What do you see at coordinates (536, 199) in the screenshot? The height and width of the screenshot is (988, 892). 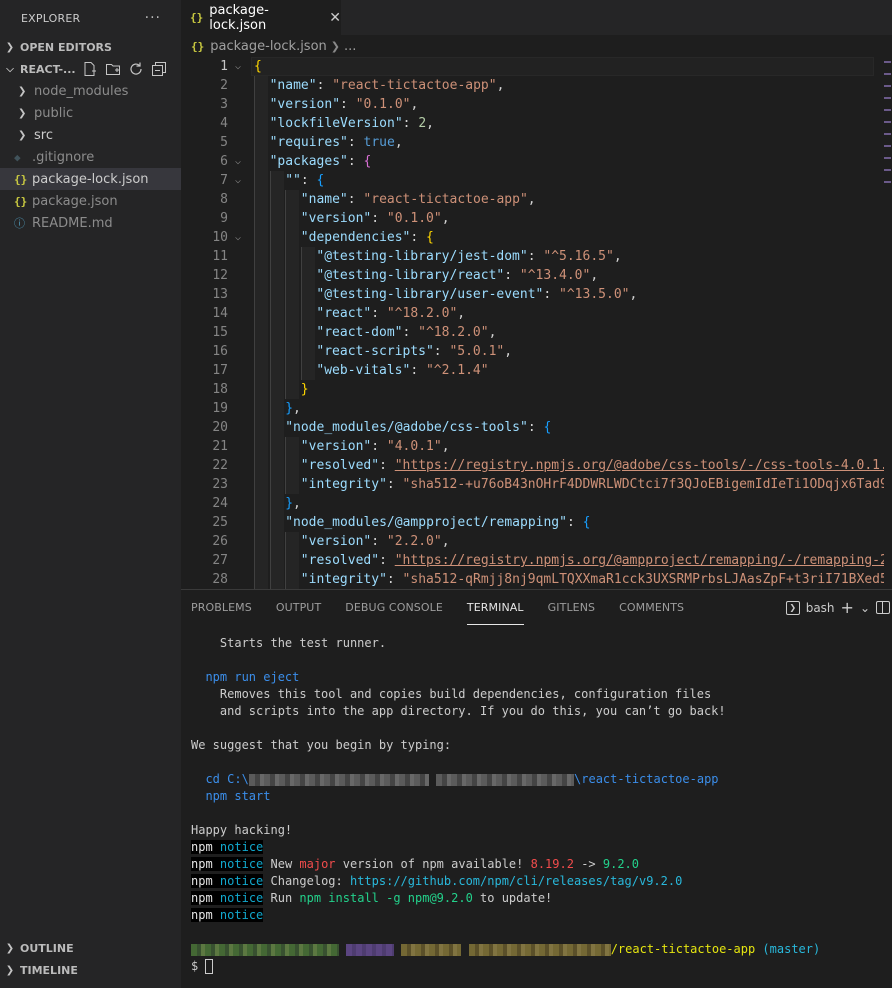 I see `code-line: 8 "name": "react-tictactoe-app",` at bounding box center [536, 199].